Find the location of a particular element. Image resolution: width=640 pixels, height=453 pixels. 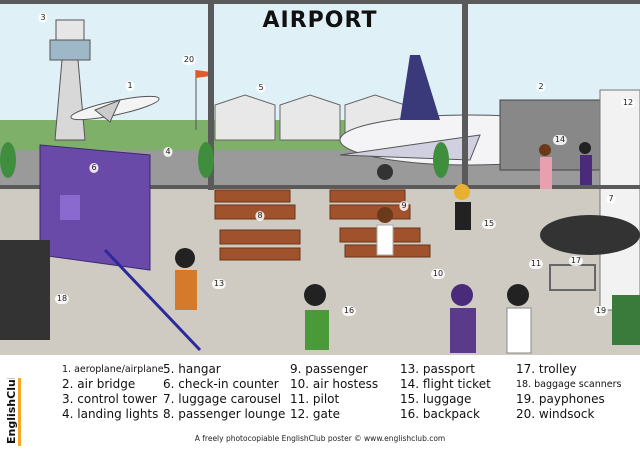

legend-item: 14. flight ticket is located at coordinates (445, 384).